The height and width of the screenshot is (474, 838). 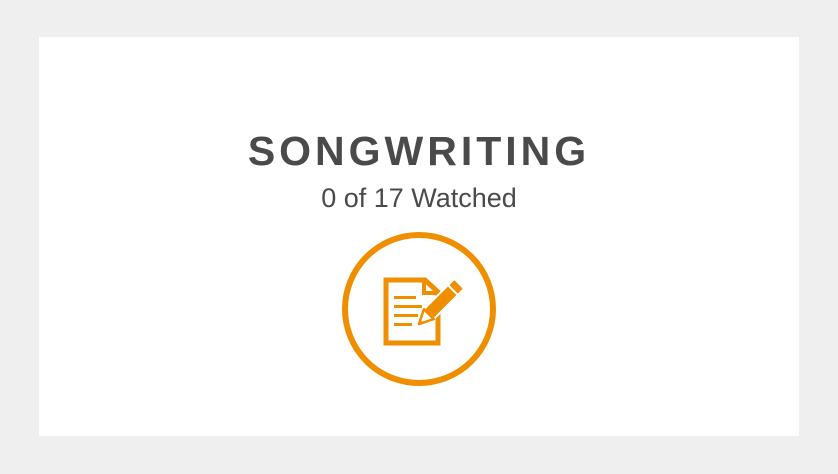 I want to click on course-icon-badge, so click(x=419, y=309).